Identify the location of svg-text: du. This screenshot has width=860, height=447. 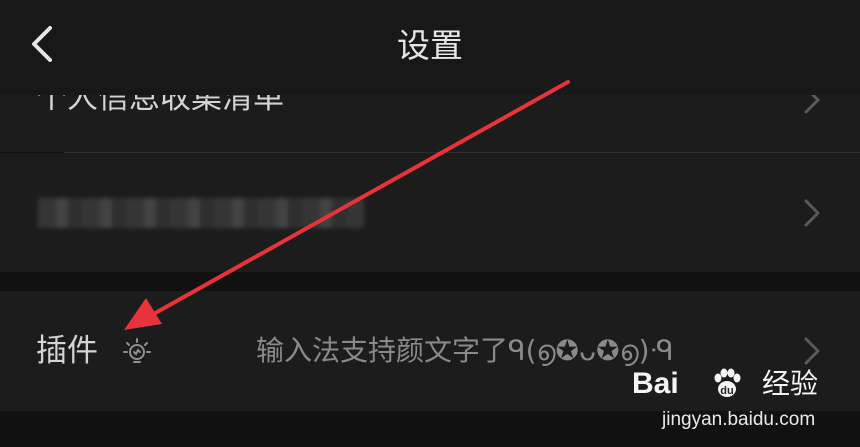
(726, 391).